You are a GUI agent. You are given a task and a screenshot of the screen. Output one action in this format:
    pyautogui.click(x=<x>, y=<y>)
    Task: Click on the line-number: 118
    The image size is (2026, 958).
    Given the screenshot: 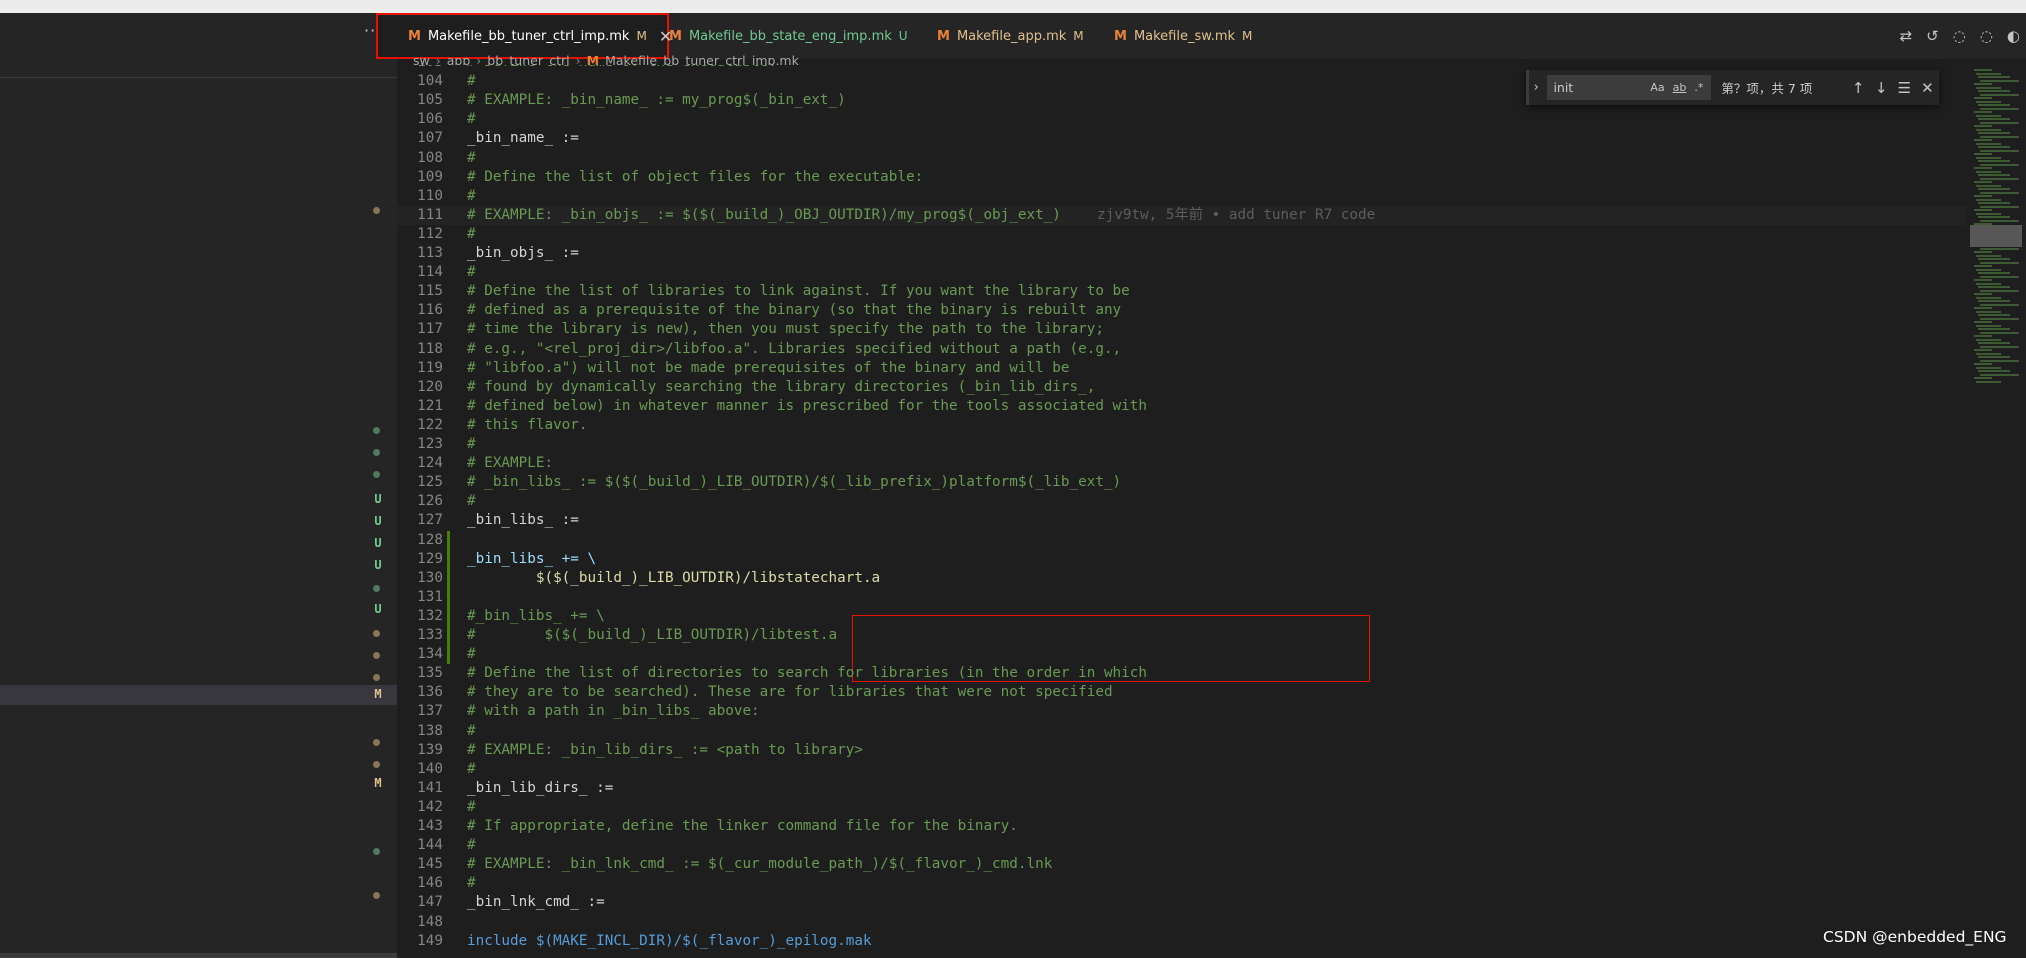 What is the action you would take?
    pyautogui.click(x=430, y=348)
    